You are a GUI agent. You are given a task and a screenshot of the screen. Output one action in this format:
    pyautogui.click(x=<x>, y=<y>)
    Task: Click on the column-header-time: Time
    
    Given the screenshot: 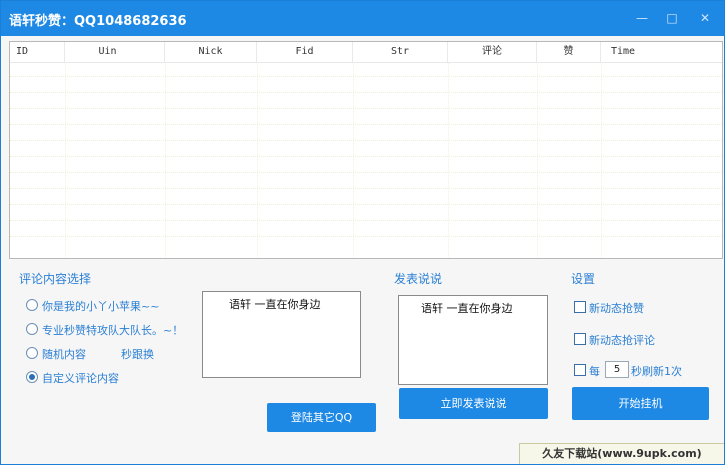 What is the action you would take?
    pyautogui.click(x=661, y=52)
    